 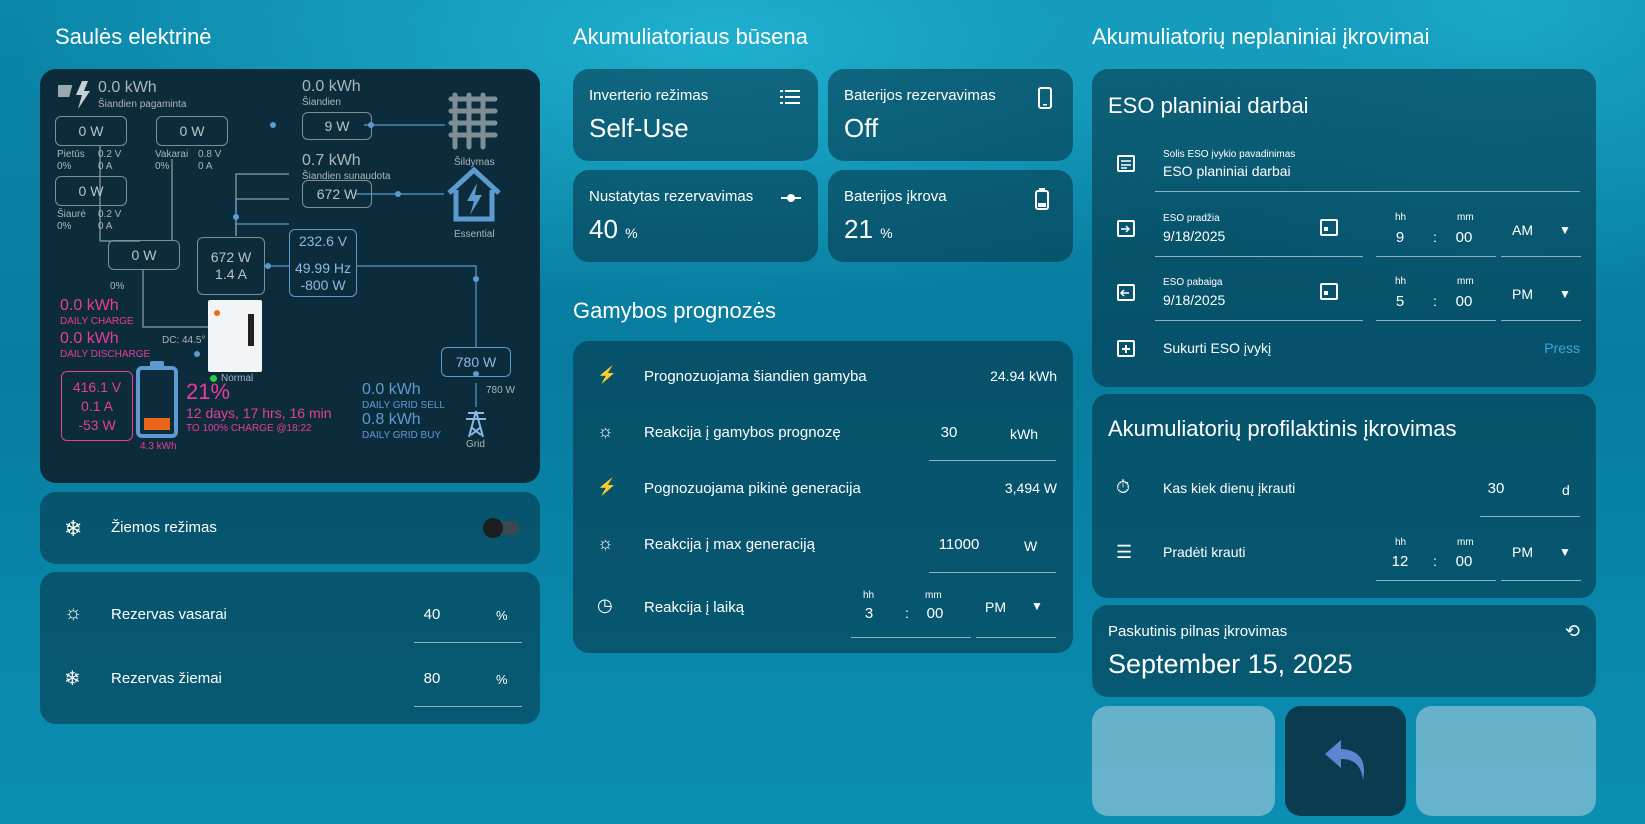 What do you see at coordinates (1126, 350) in the screenshot?
I see `calendar-plus-icon` at bounding box center [1126, 350].